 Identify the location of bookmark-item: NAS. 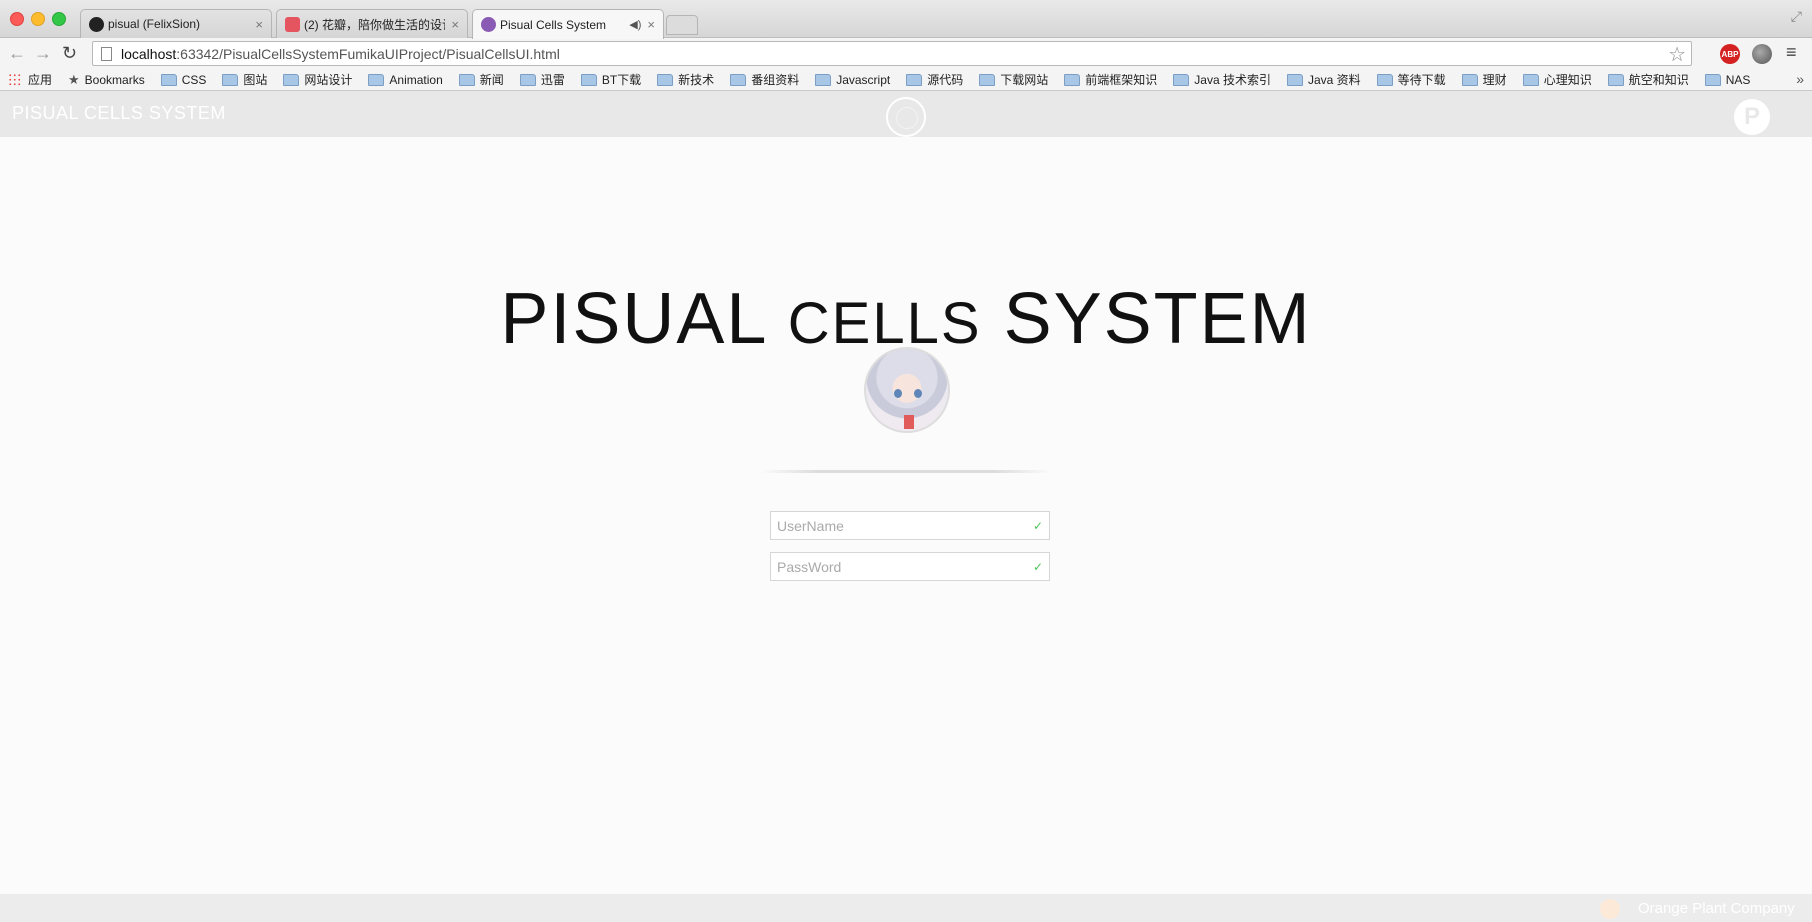
(1727, 79).